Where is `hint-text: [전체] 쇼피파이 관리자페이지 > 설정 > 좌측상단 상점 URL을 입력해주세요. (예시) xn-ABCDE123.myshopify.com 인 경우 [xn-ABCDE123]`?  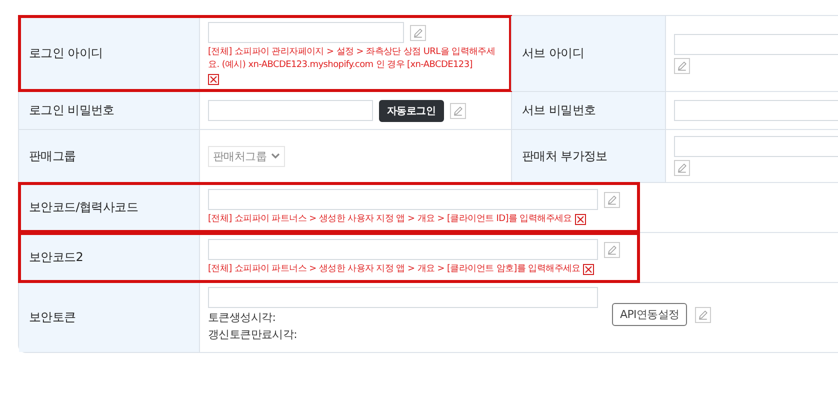
hint-text: [전체] 쇼피파이 관리자페이지 > 설정 > 좌측상단 상점 URL을 입력해주세요. (예시) xn-ABCDE123.myshopify.com 인 경우 [xn-ABCDE123] is located at coordinates (352, 59).